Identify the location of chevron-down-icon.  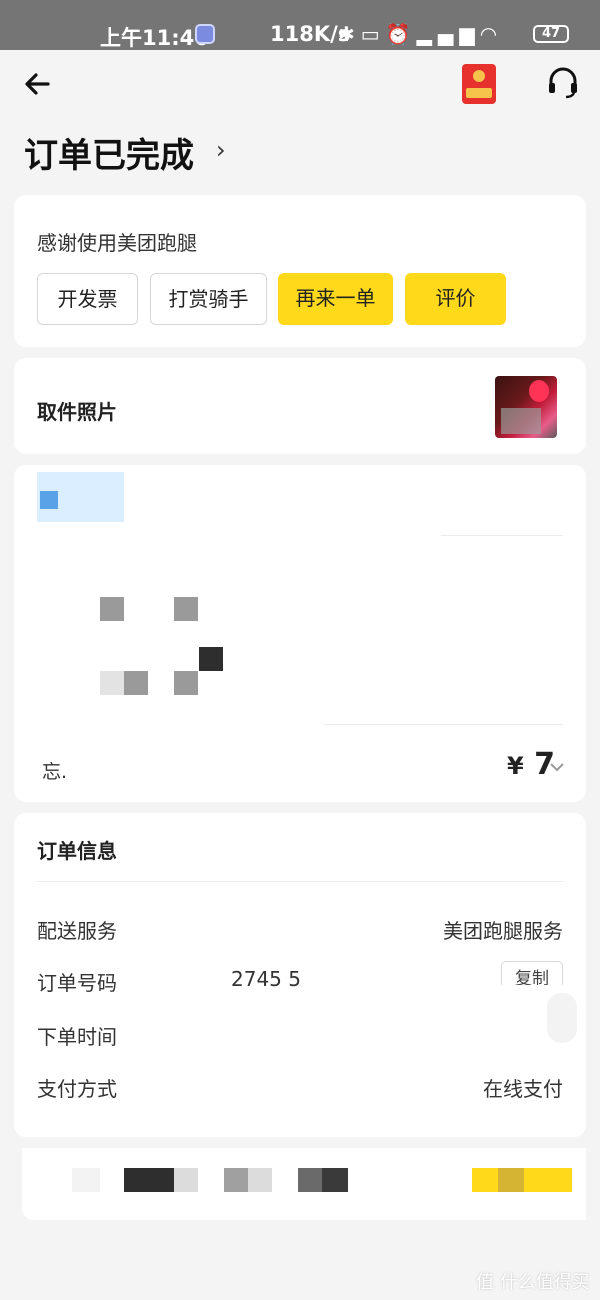
(557, 767).